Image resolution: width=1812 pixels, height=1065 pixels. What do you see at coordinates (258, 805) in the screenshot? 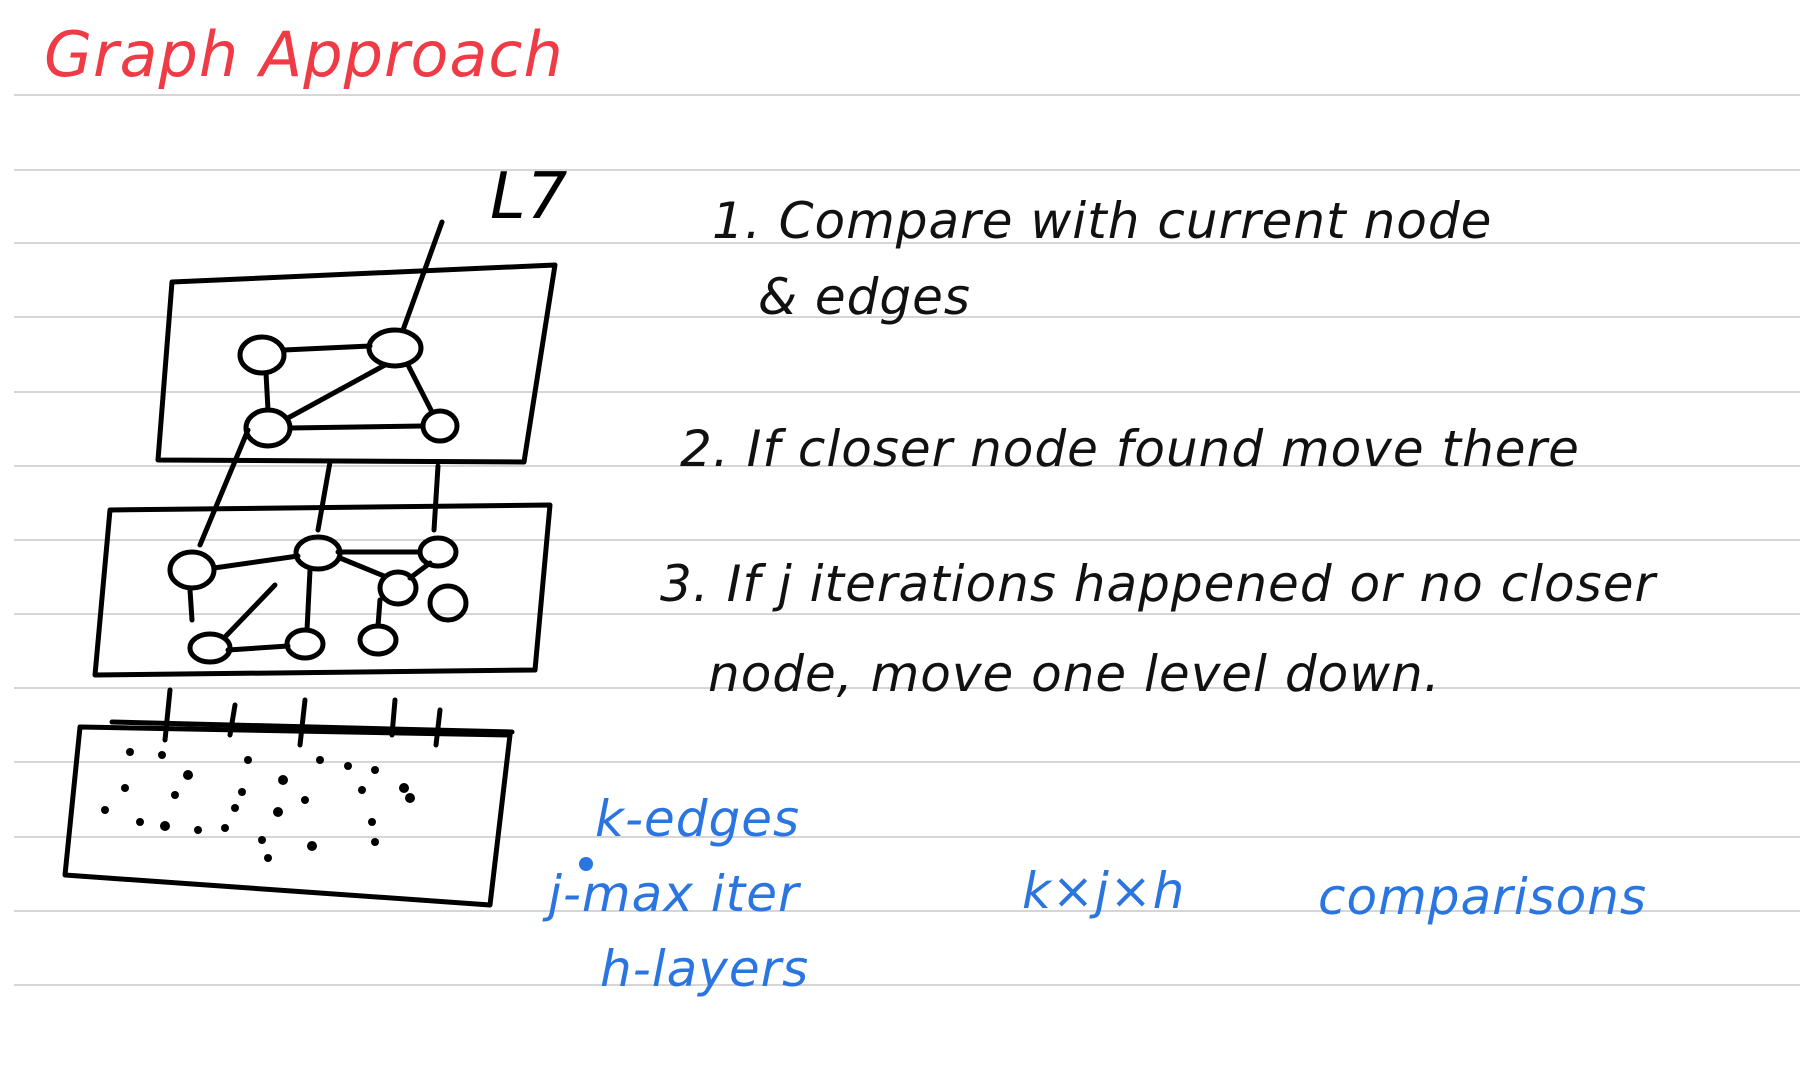
I see `bottom-layer-points` at bounding box center [258, 805].